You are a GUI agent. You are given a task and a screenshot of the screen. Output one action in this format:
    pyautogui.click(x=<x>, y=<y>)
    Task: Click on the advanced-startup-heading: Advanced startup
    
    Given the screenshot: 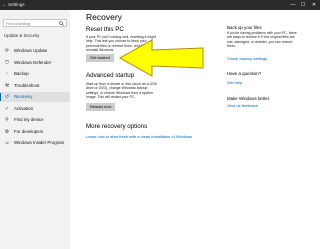 What is the action you would take?
    pyautogui.click(x=110, y=75)
    